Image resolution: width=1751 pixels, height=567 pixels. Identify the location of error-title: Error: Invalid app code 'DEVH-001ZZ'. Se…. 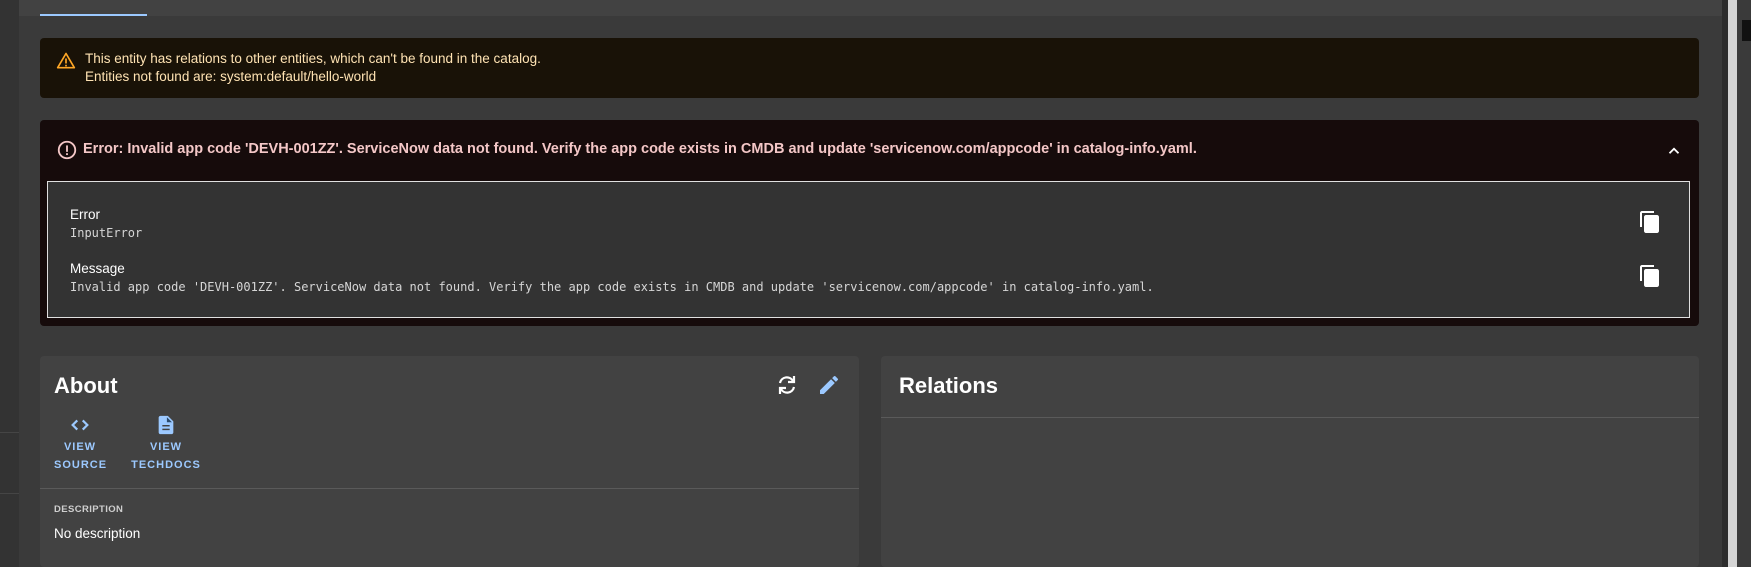
(640, 149).